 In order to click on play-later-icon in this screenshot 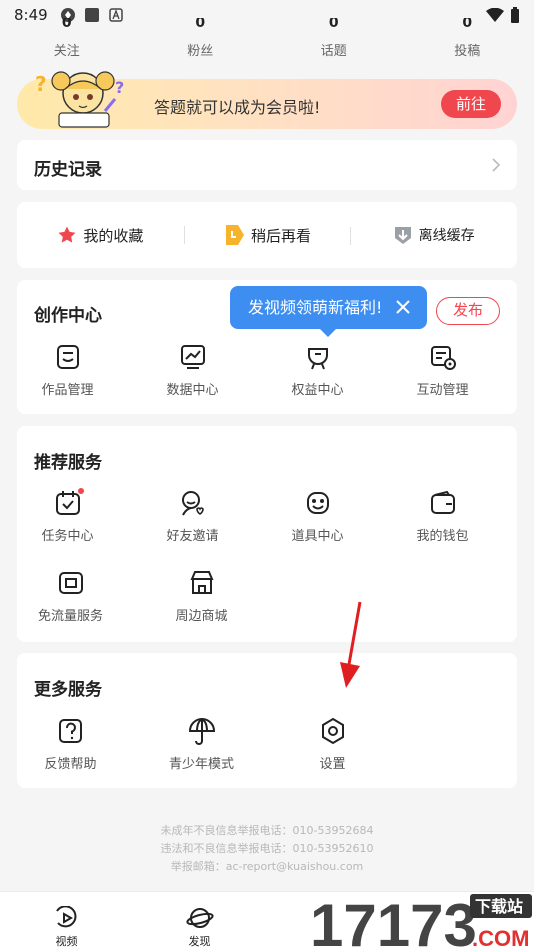, I will do `click(235, 235)`.